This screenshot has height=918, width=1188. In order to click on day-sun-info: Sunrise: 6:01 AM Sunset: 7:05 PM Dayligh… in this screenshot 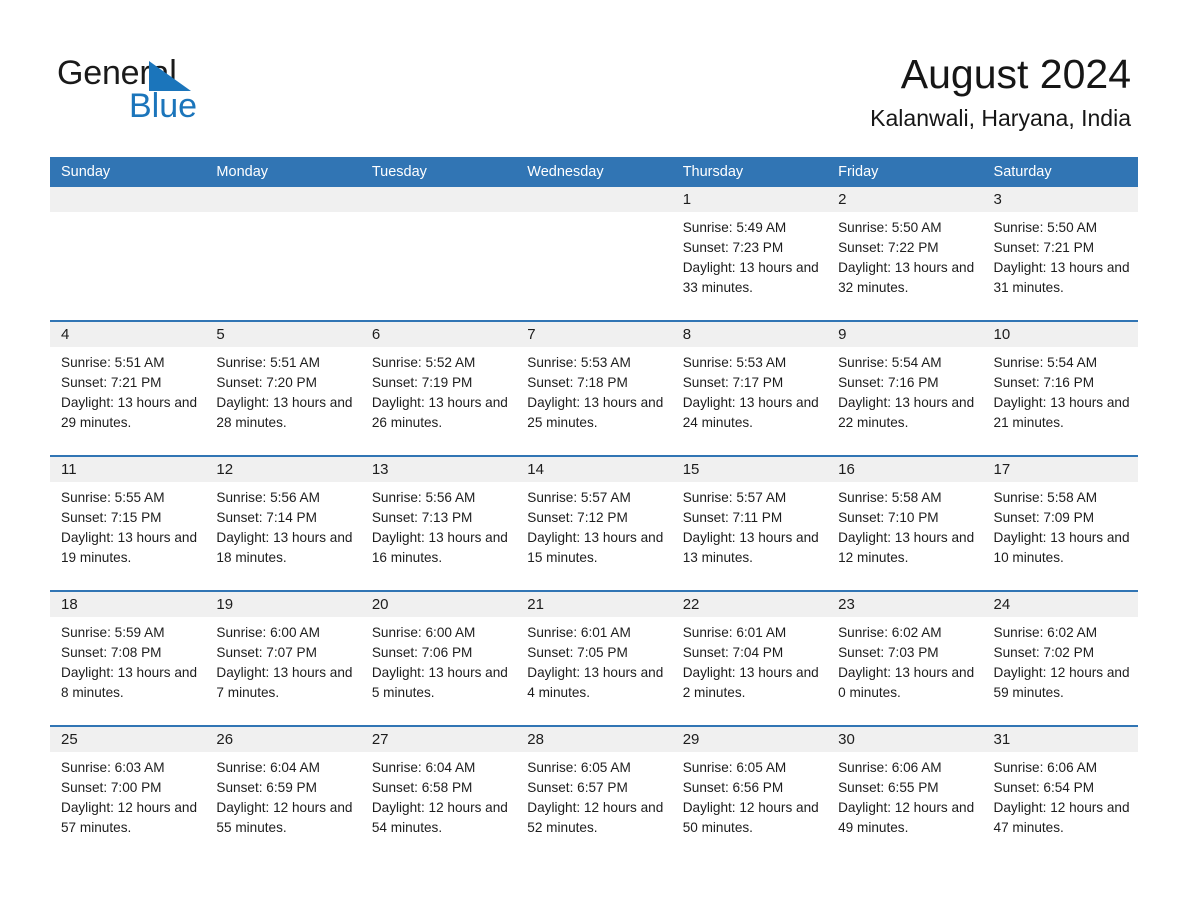, I will do `click(595, 663)`.